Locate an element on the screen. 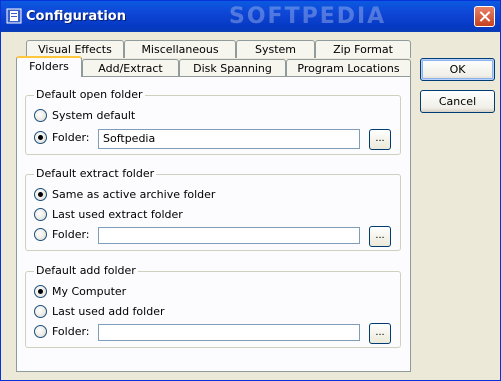 The height and width of the screenshot is (381, 501). tab-program-locations: Program Locations is located at coordinates (348, 68).